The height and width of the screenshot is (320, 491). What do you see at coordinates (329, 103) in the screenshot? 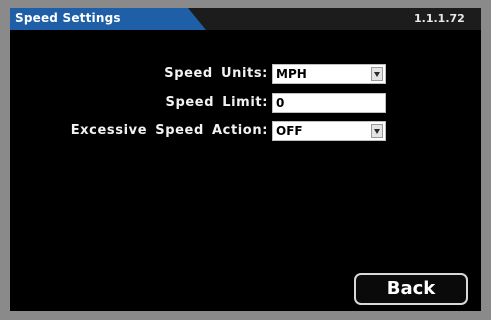
I see `speed-limit-input: 0` at bounding box center [329, 103].